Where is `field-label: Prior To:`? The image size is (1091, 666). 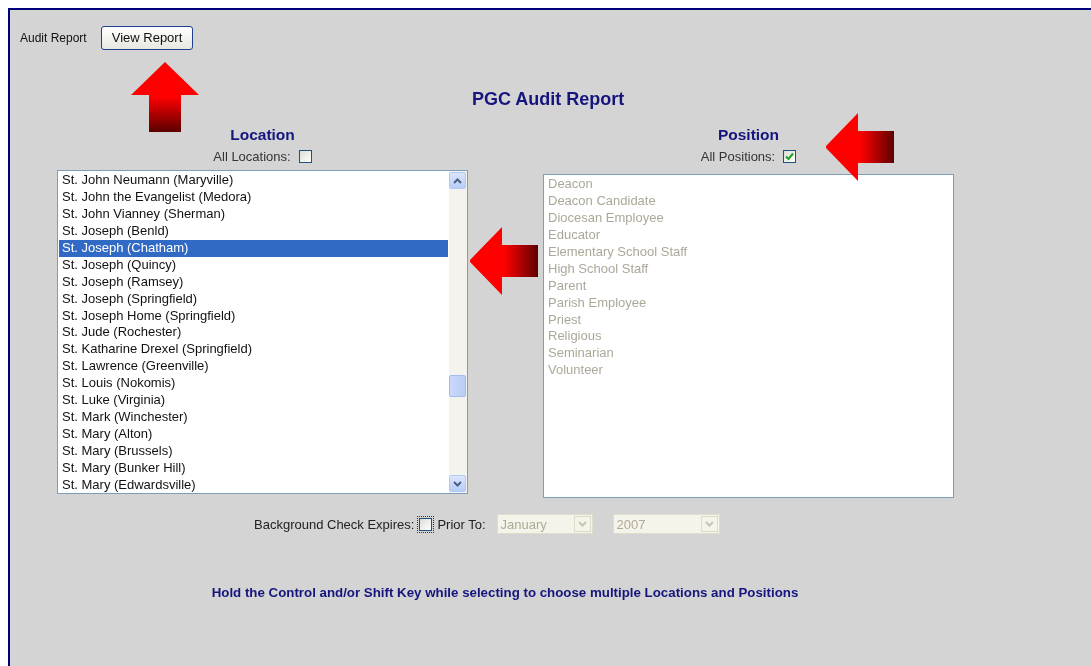 field-label: Prior To: is located at coordinates (461, 524).